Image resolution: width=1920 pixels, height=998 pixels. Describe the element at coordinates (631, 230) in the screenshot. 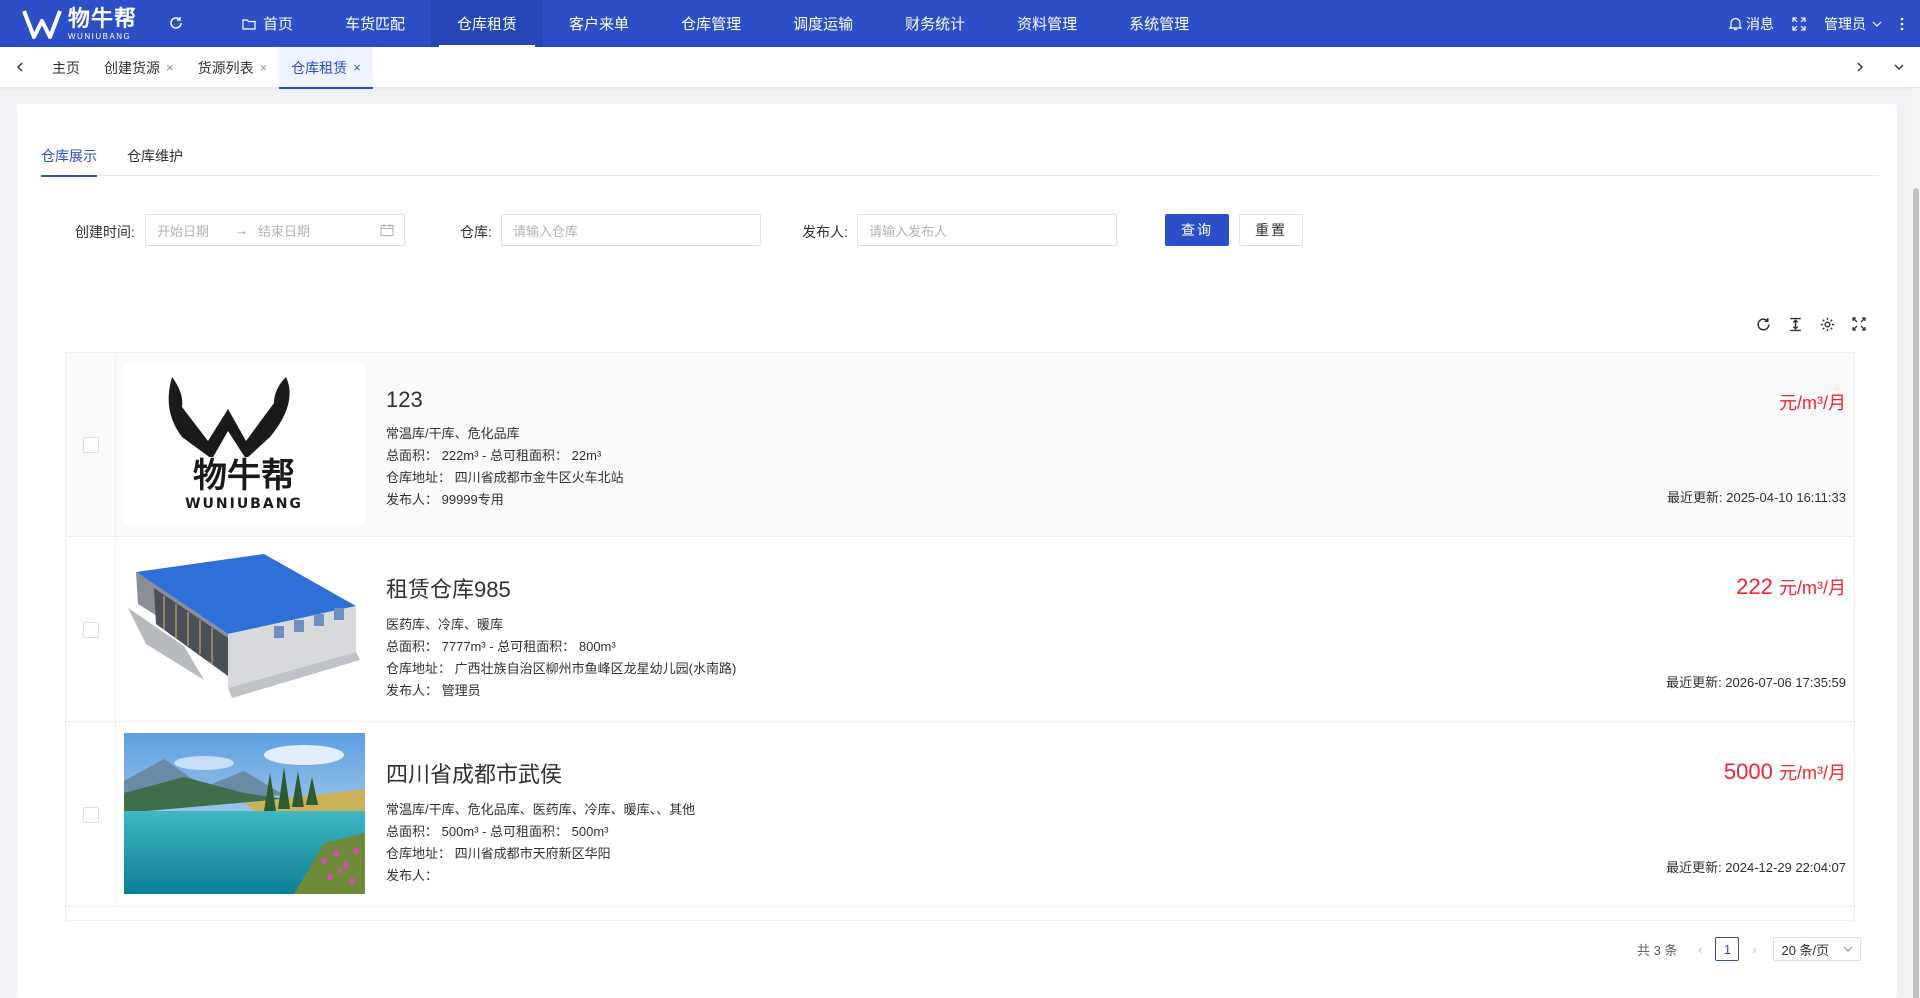

I see `warehouse-input: 请输入仓库` at that location.